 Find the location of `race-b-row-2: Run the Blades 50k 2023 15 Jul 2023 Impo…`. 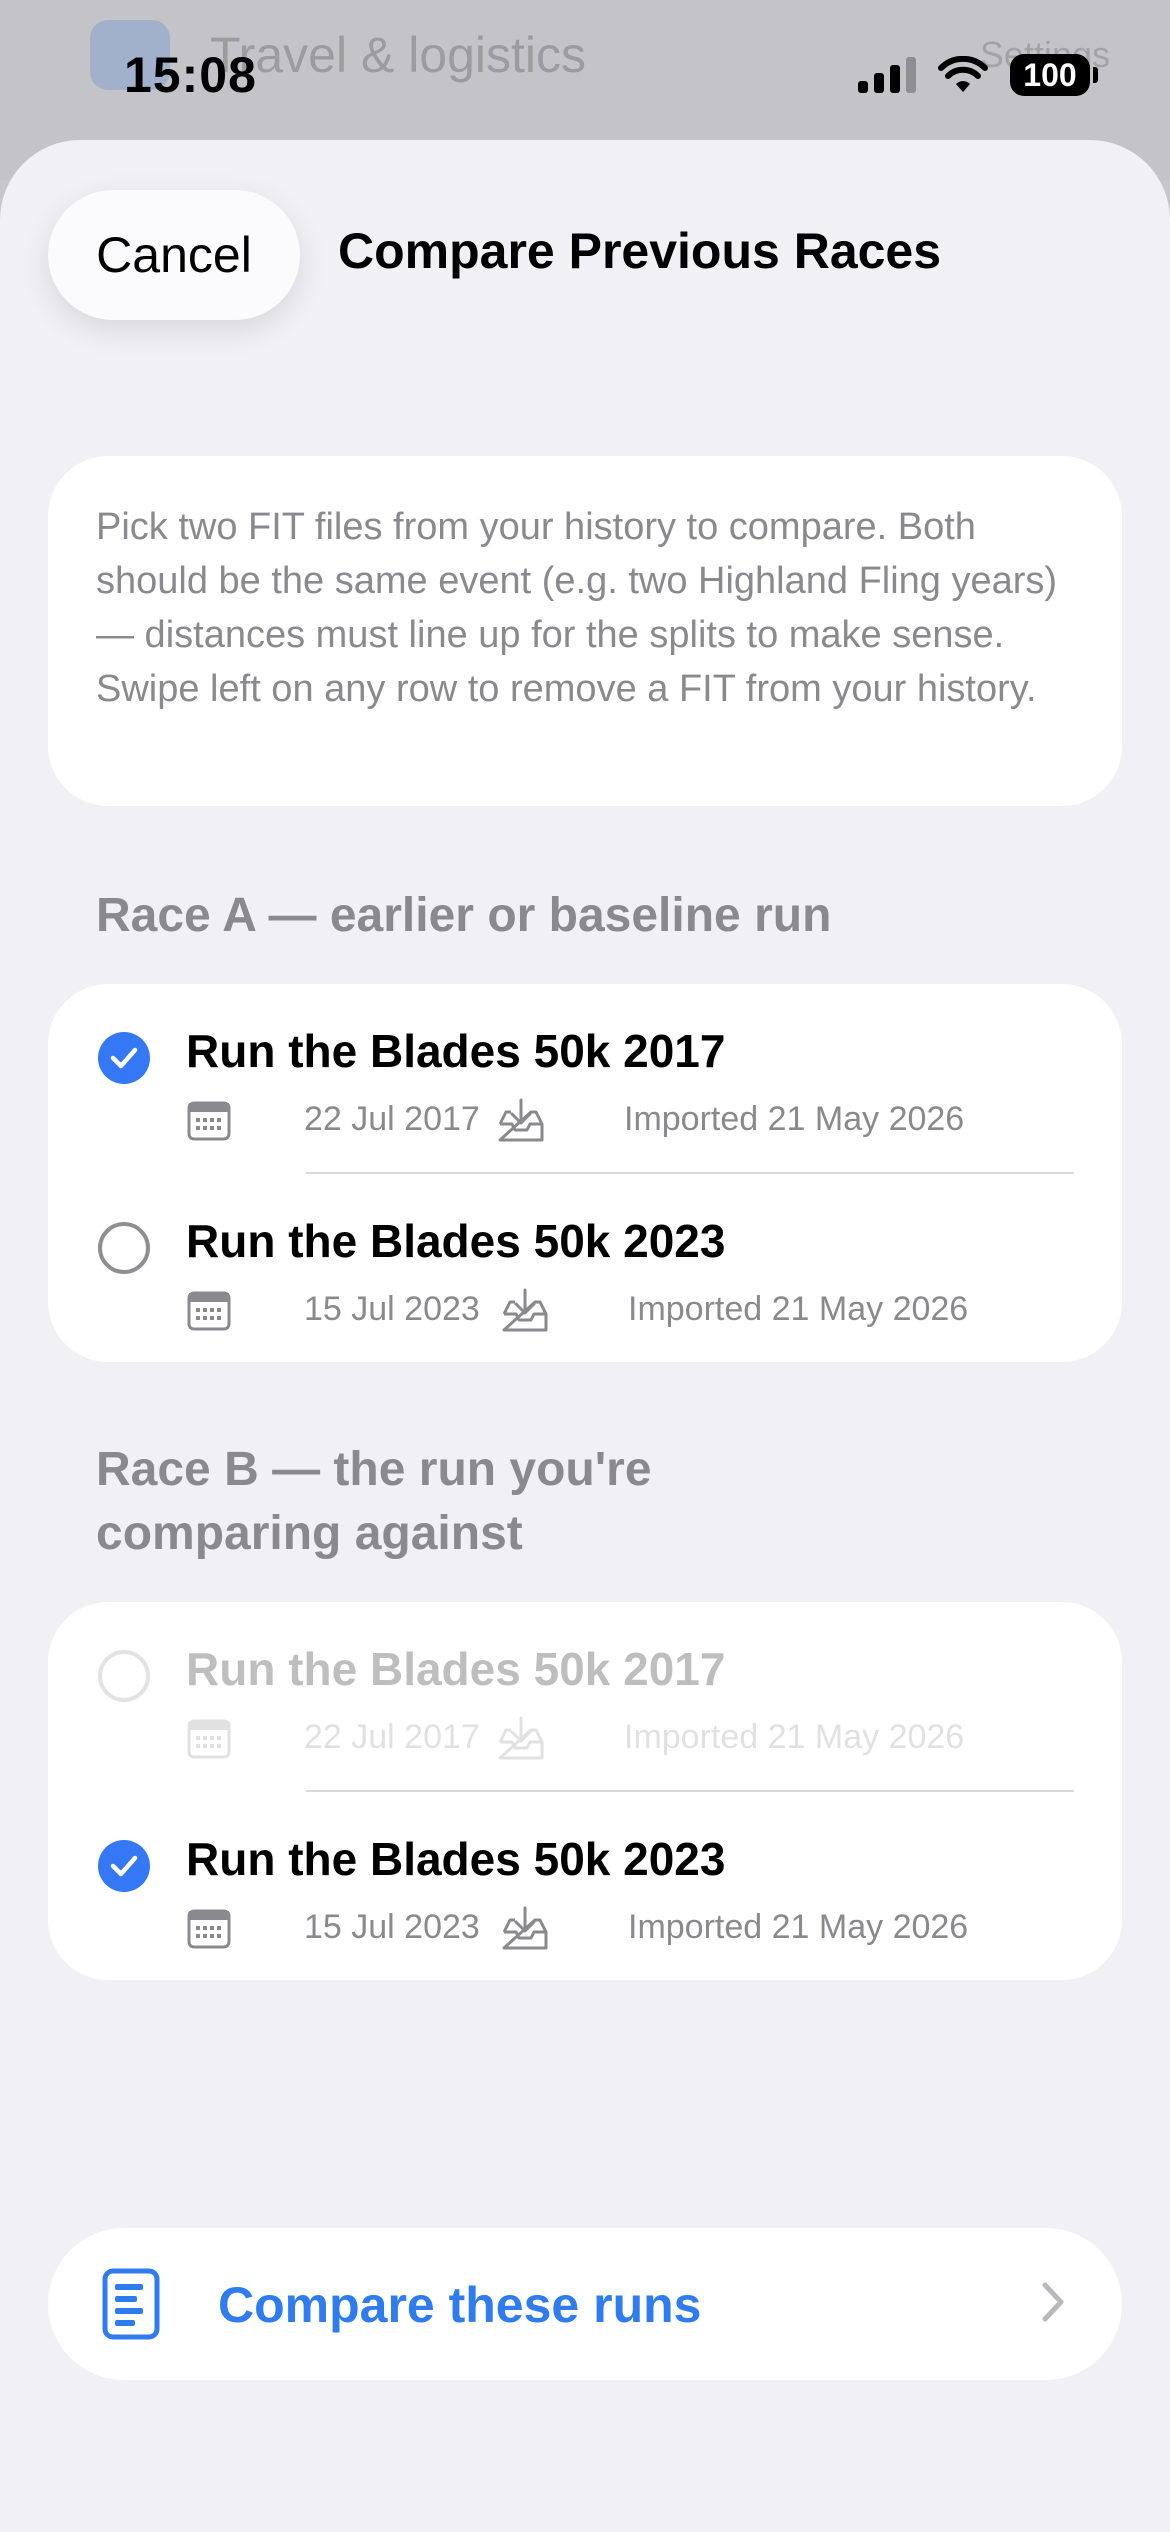

race-b-row-2: Run the Blades 50k 2023 15 Jul 2023 Impo… is located at coordinates (585, 1886).